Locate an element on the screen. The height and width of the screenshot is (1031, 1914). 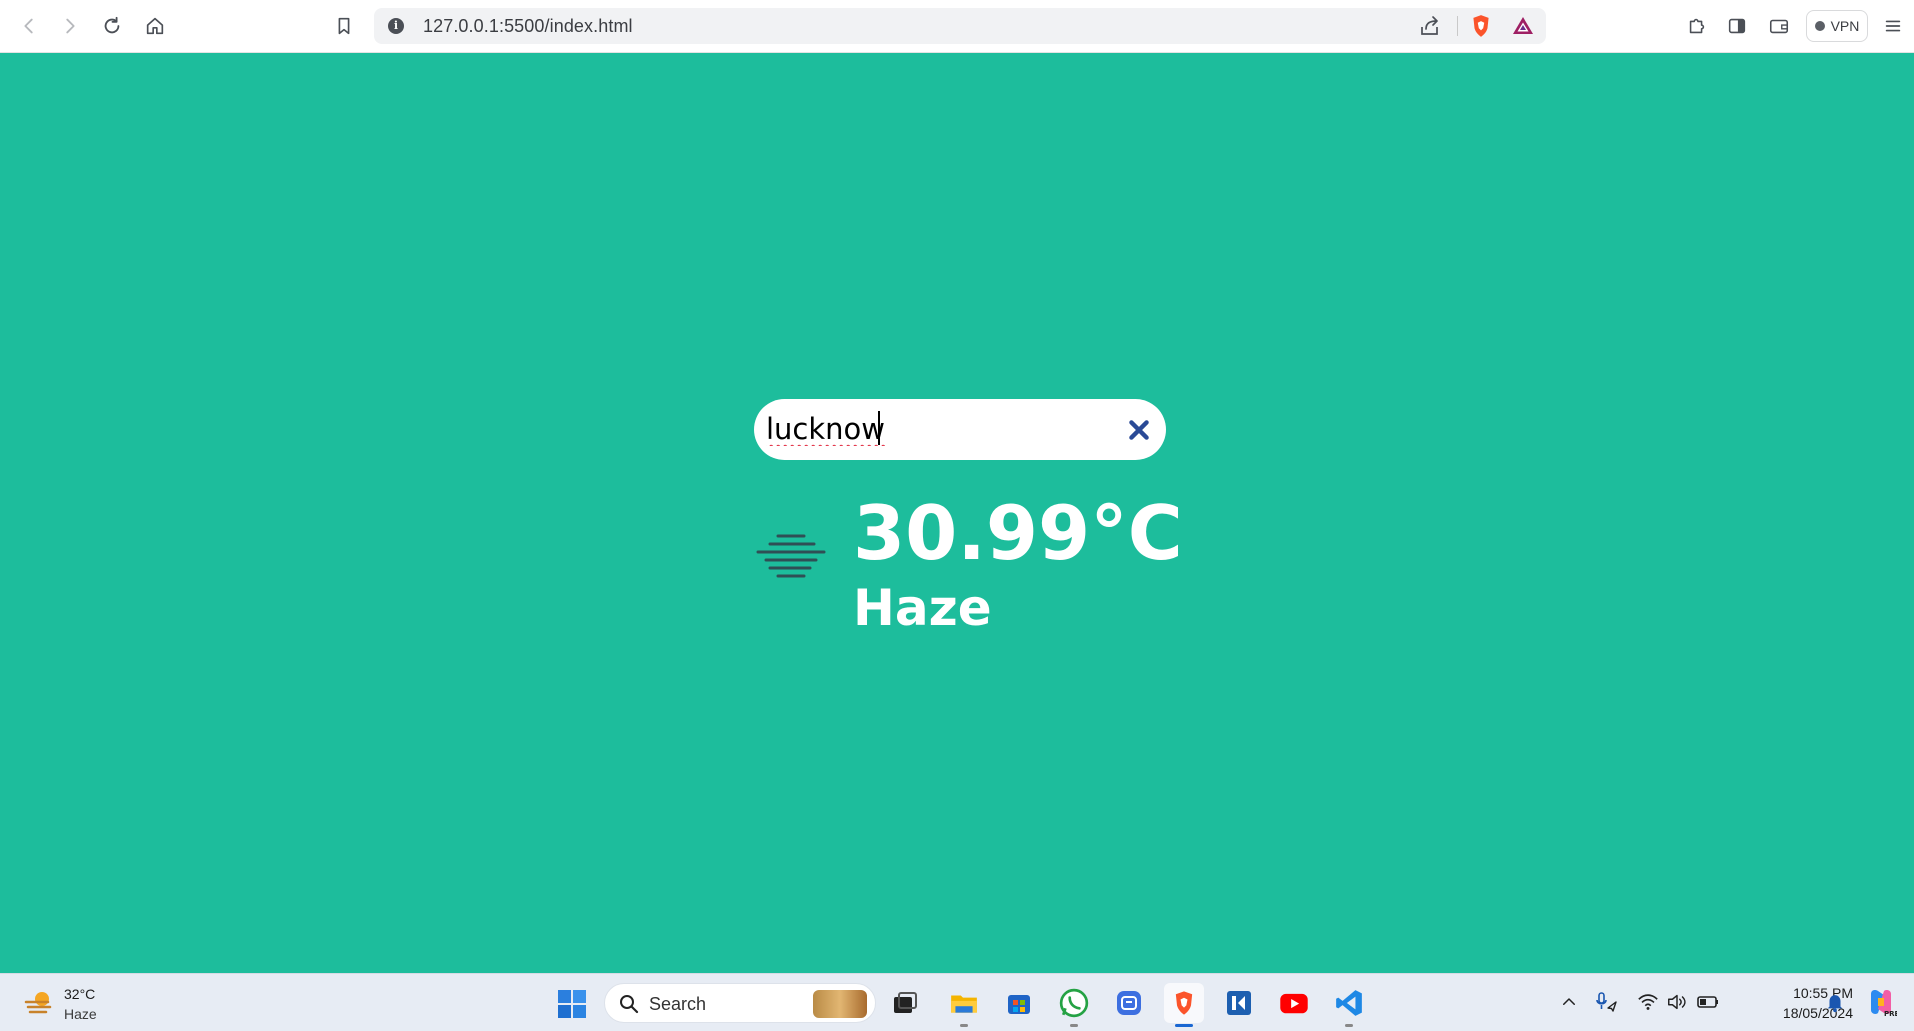
whatsapp-app is located at coordinates (1074, 1005).